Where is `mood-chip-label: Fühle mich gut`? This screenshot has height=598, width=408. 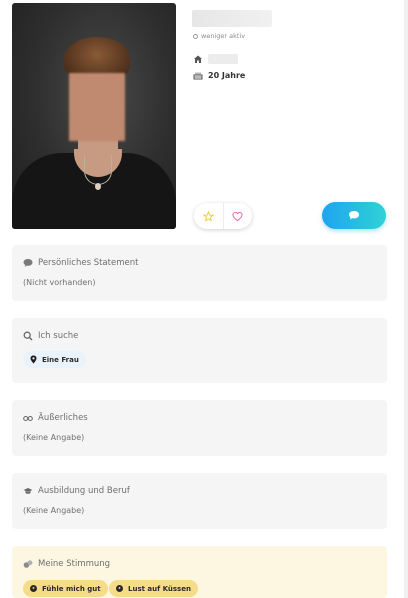
mood-chip-label: Fühle mich gut is located at coordinates (71, 588).